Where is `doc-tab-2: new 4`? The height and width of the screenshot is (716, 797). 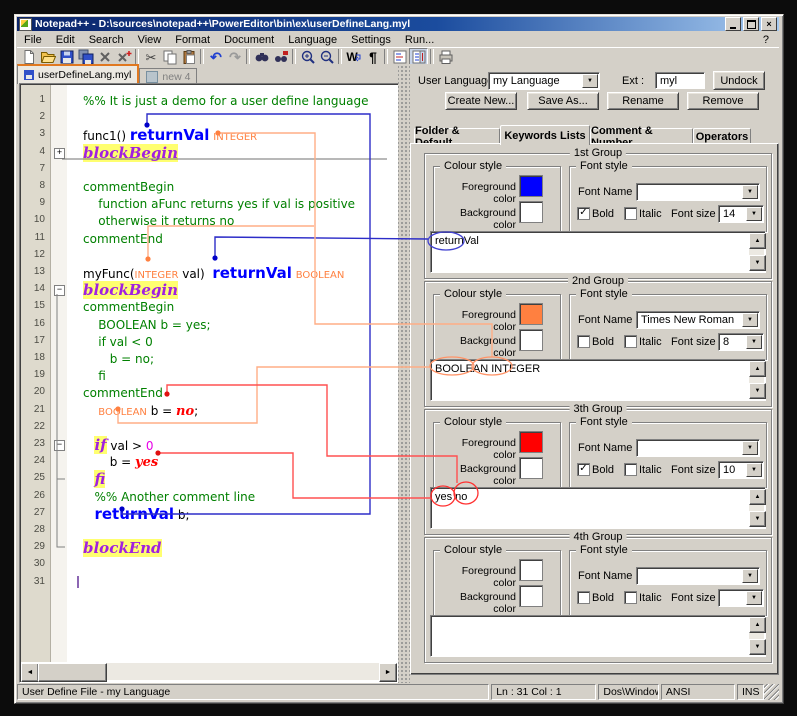 doc-tab-2: new 4 is located at coordinates (168, 76).